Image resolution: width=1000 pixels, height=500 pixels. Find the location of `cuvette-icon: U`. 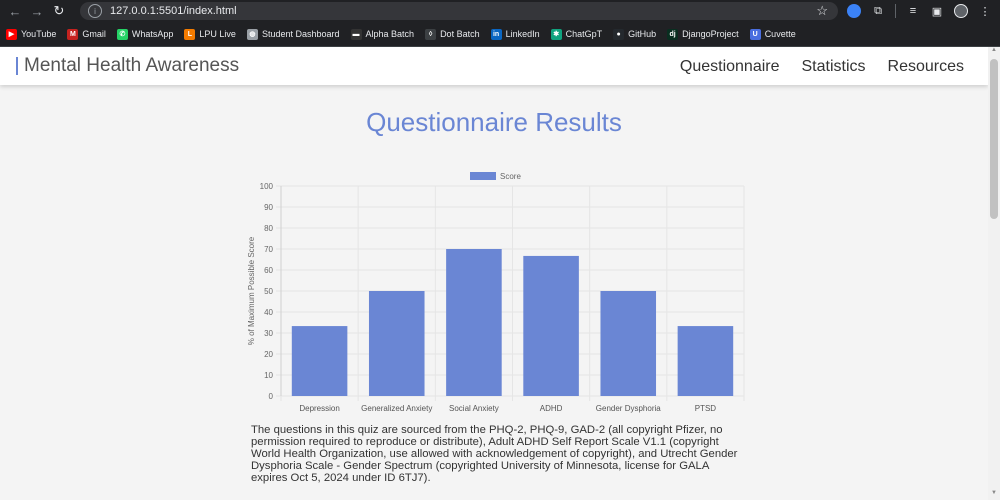

cuvette-icon: U is located at coordinates (755, 34).